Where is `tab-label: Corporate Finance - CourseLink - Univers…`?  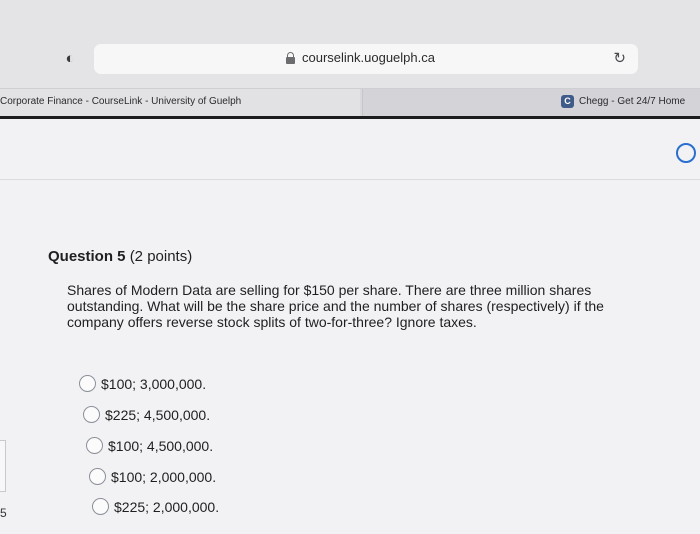 tab-label: Corporate Finance - CourseLink - Univers… is located at coordinates (121, 101).